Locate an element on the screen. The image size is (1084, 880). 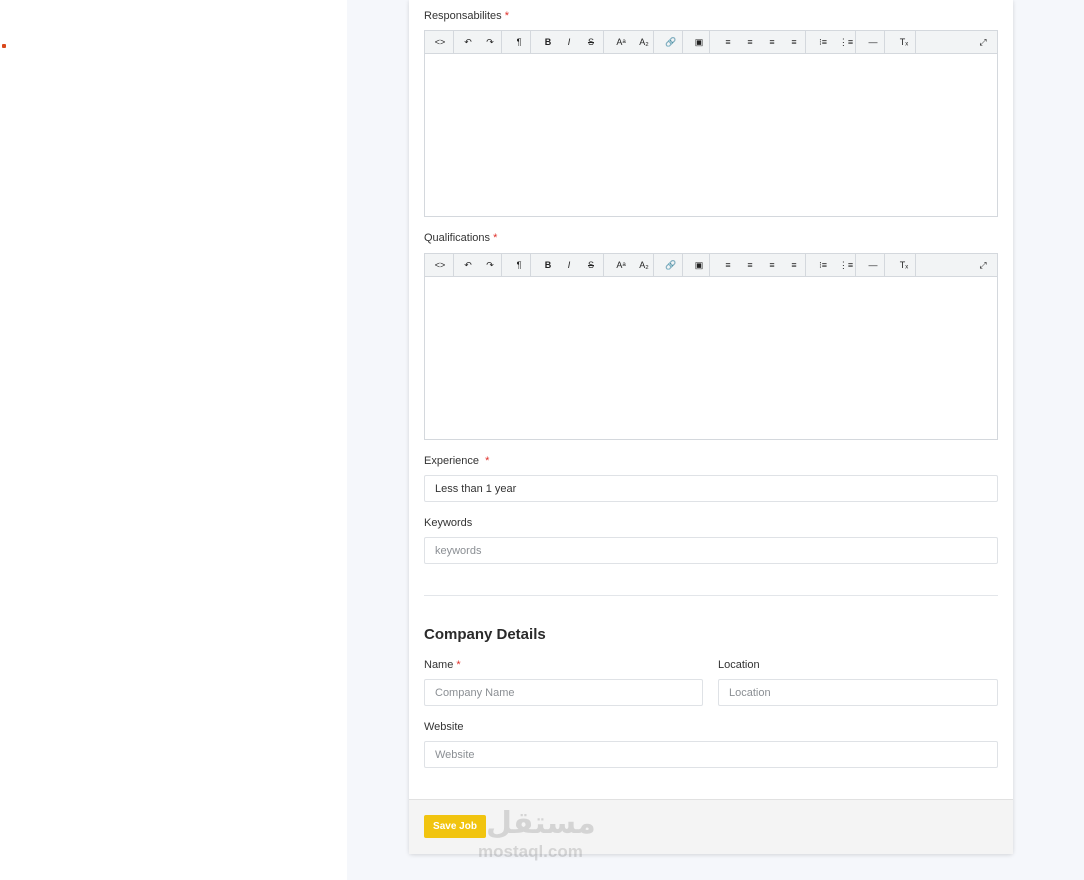
location-label: Location is located at coordinates (739, 665).